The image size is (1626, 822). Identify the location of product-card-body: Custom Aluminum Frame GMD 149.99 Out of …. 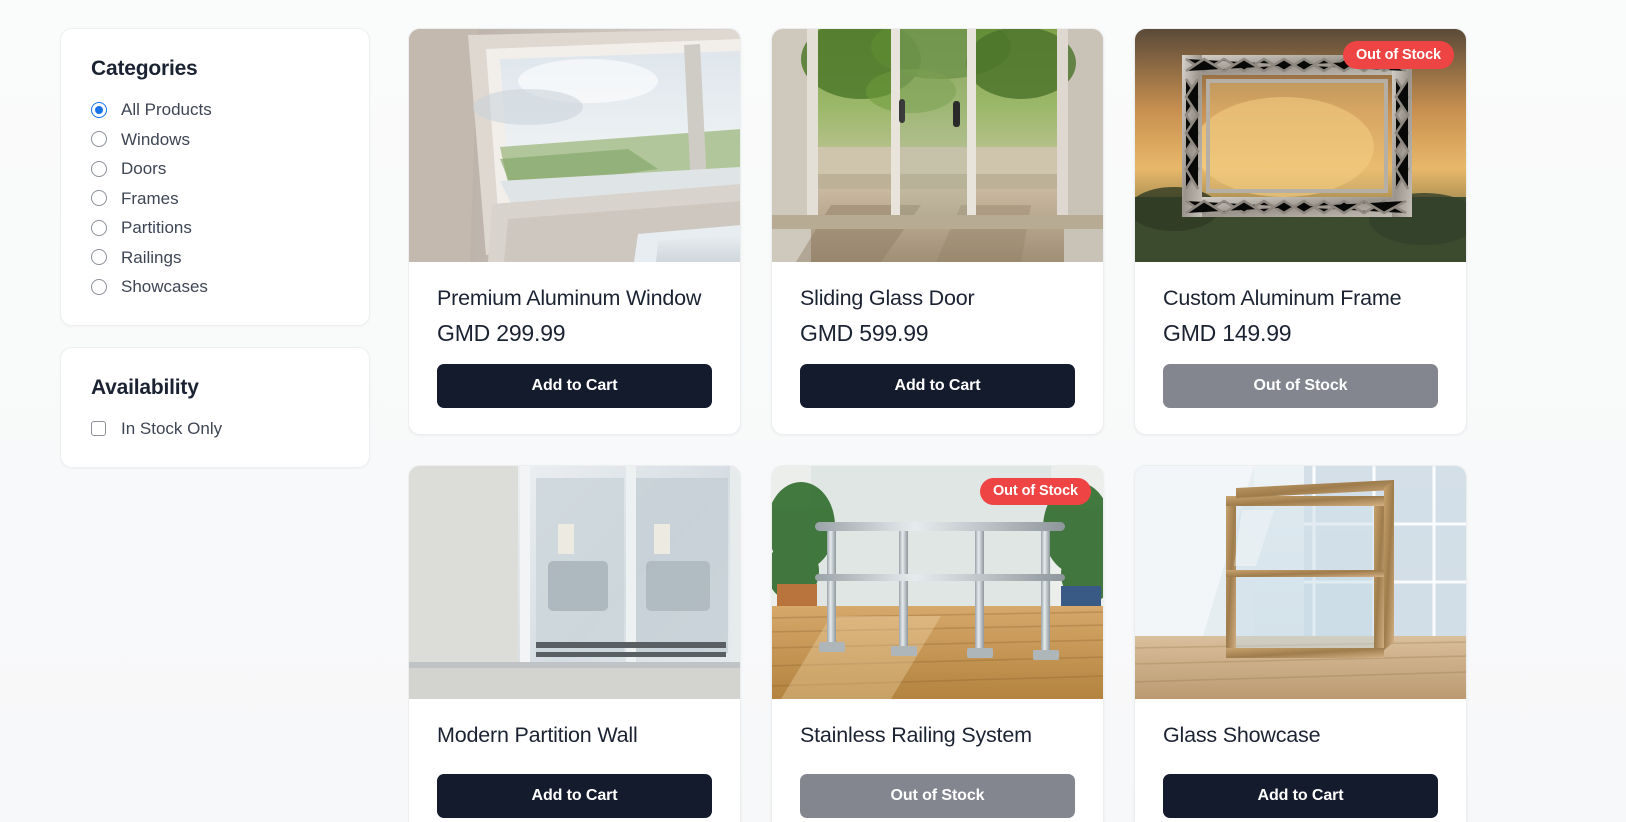
(1300, 348).